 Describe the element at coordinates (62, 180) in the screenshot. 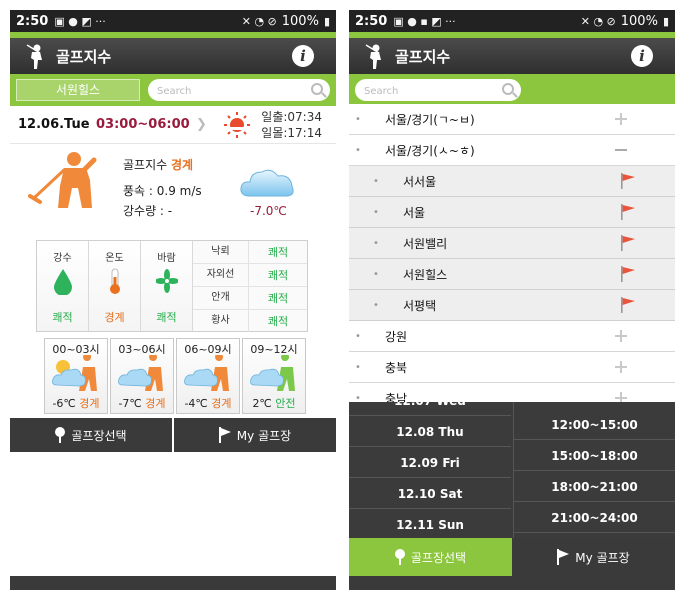

I see `golfer-status-icon` at that location.